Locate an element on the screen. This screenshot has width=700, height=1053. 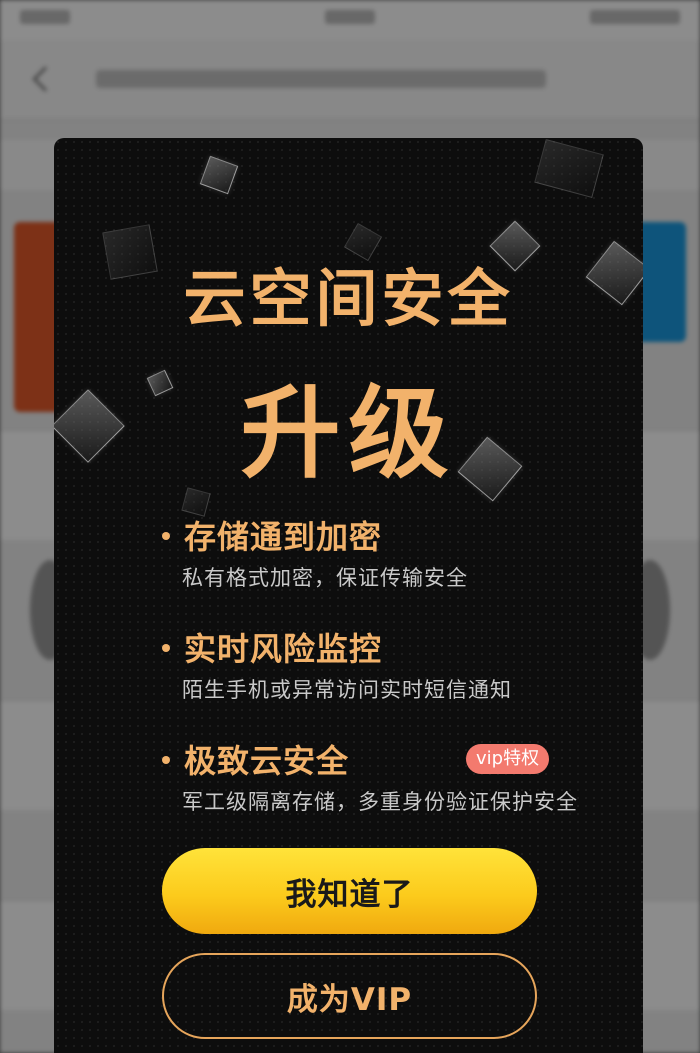
feature-title: 存储通到加密 is located at coordinates (283, 537).